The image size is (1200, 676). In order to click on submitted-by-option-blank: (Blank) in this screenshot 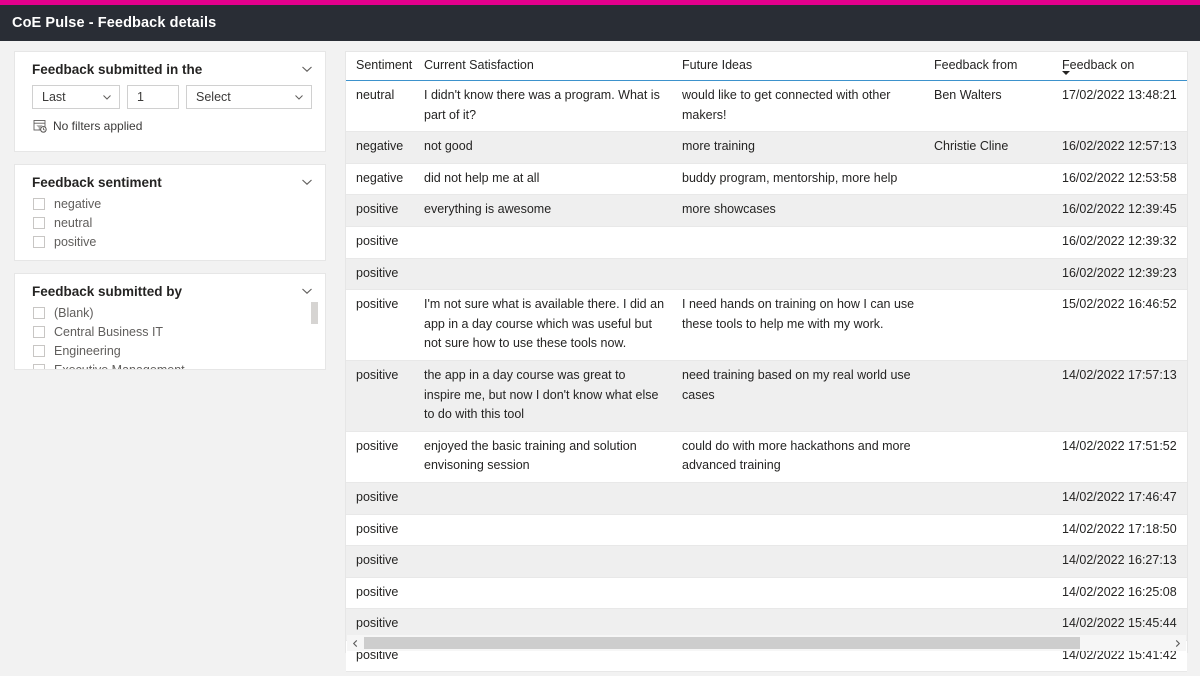, I will do `click(179, 312)`.